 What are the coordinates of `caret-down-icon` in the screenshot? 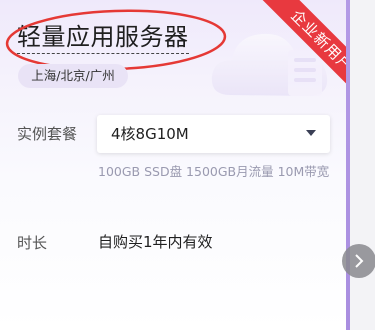 It's located at (311, 133).